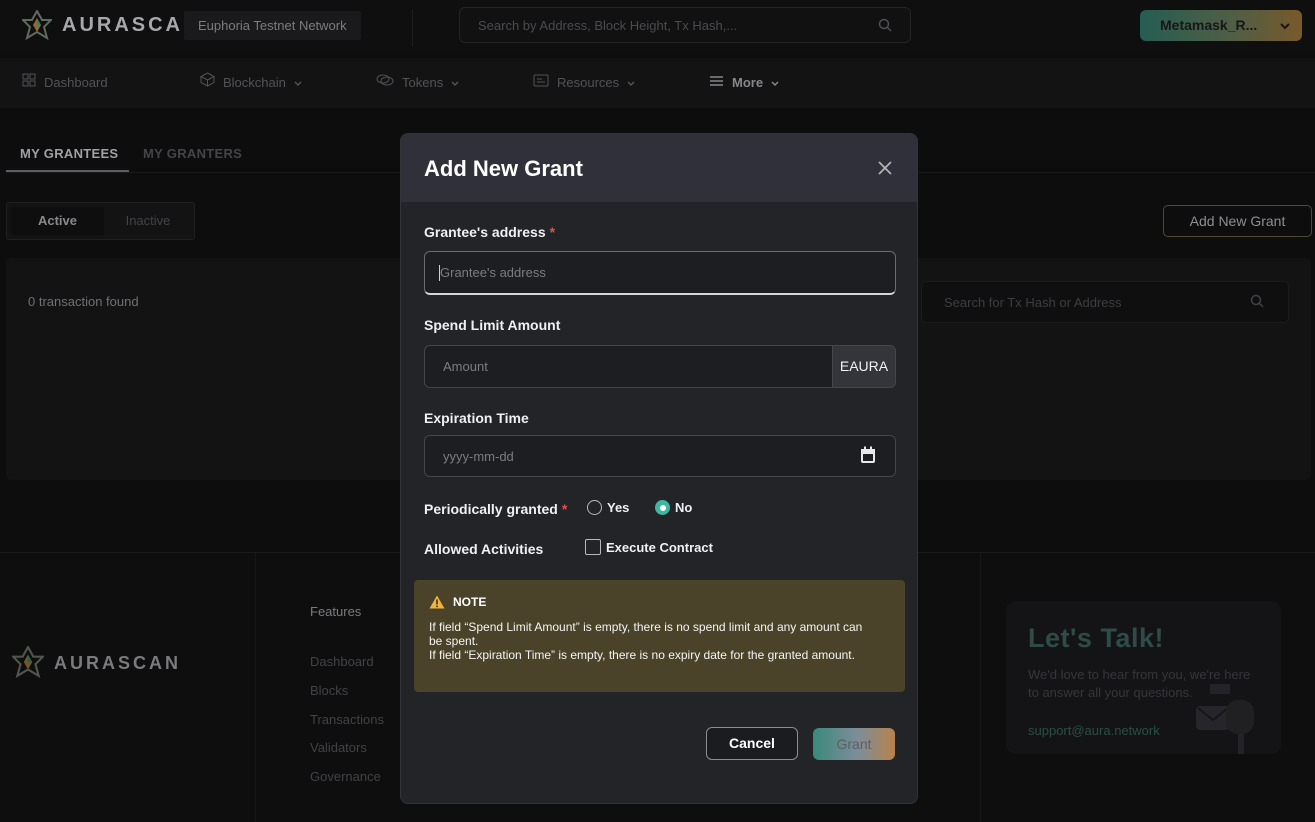  Describe the element at coordinates (484, 549) in the screenshot. I see `allowed-activities-label: Allowed Activities` at that location.